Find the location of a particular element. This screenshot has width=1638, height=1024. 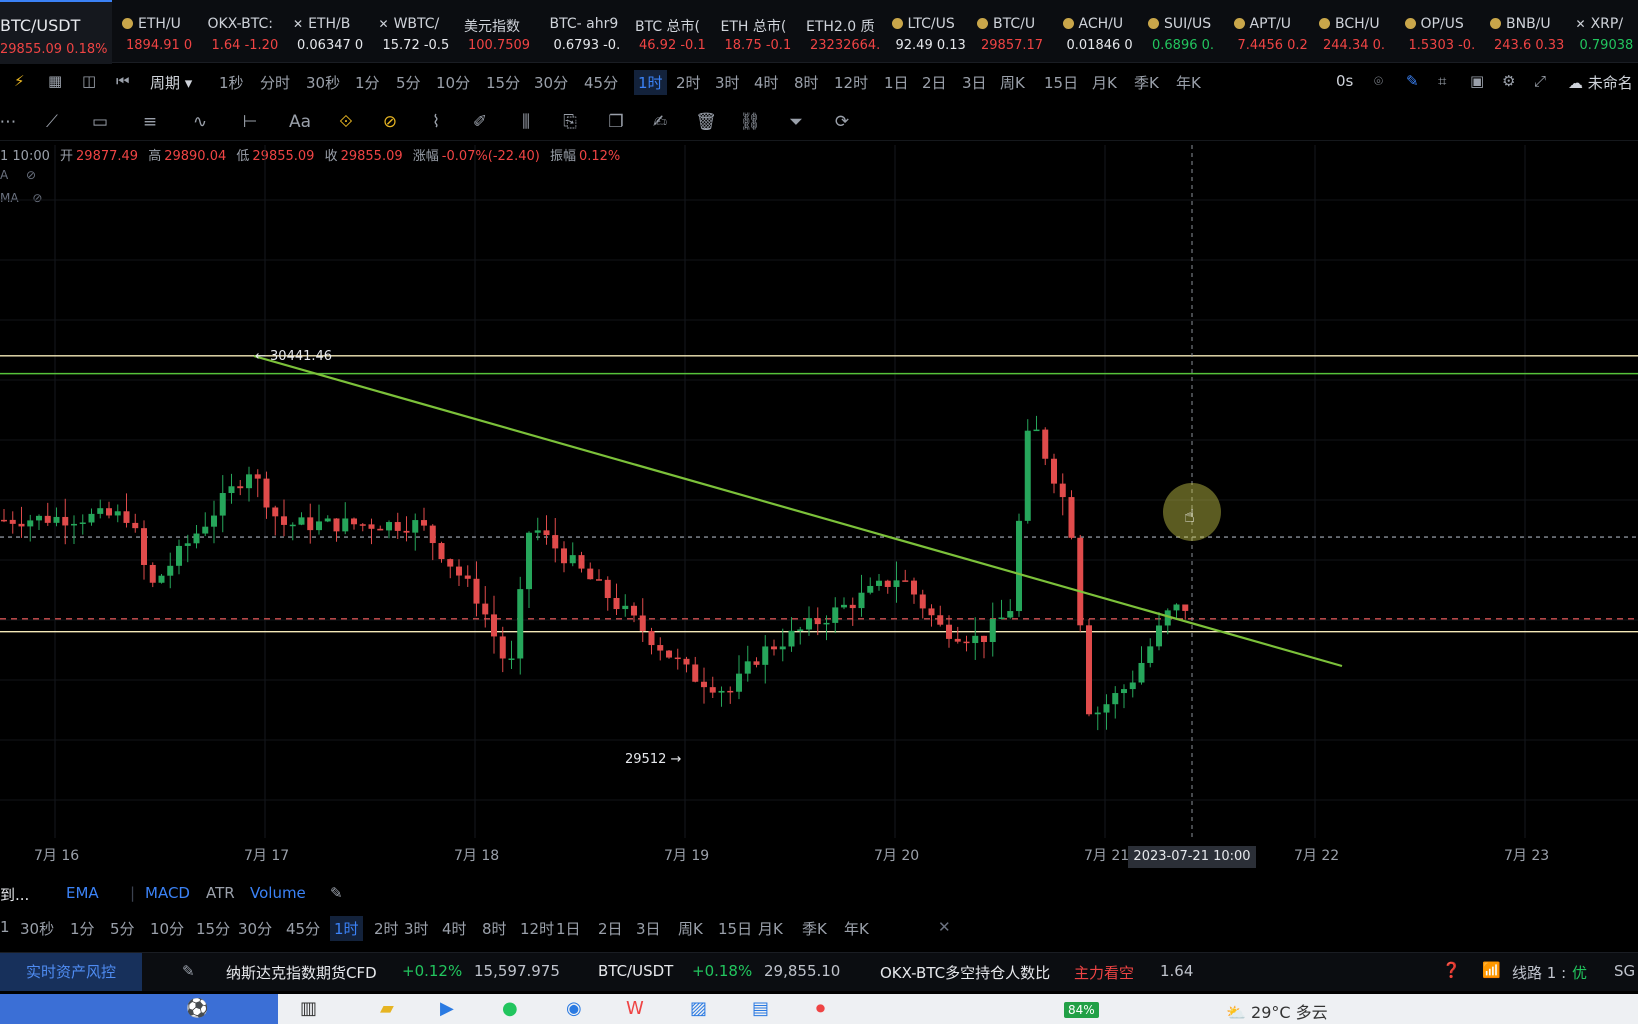

measure-tool-icon: ⊢ is located at coordinates (250, 122).